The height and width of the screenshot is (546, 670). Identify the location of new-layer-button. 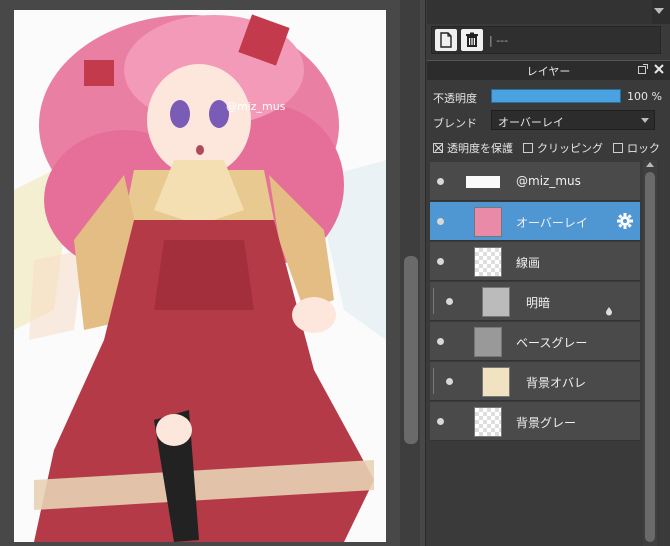
(446, 40).